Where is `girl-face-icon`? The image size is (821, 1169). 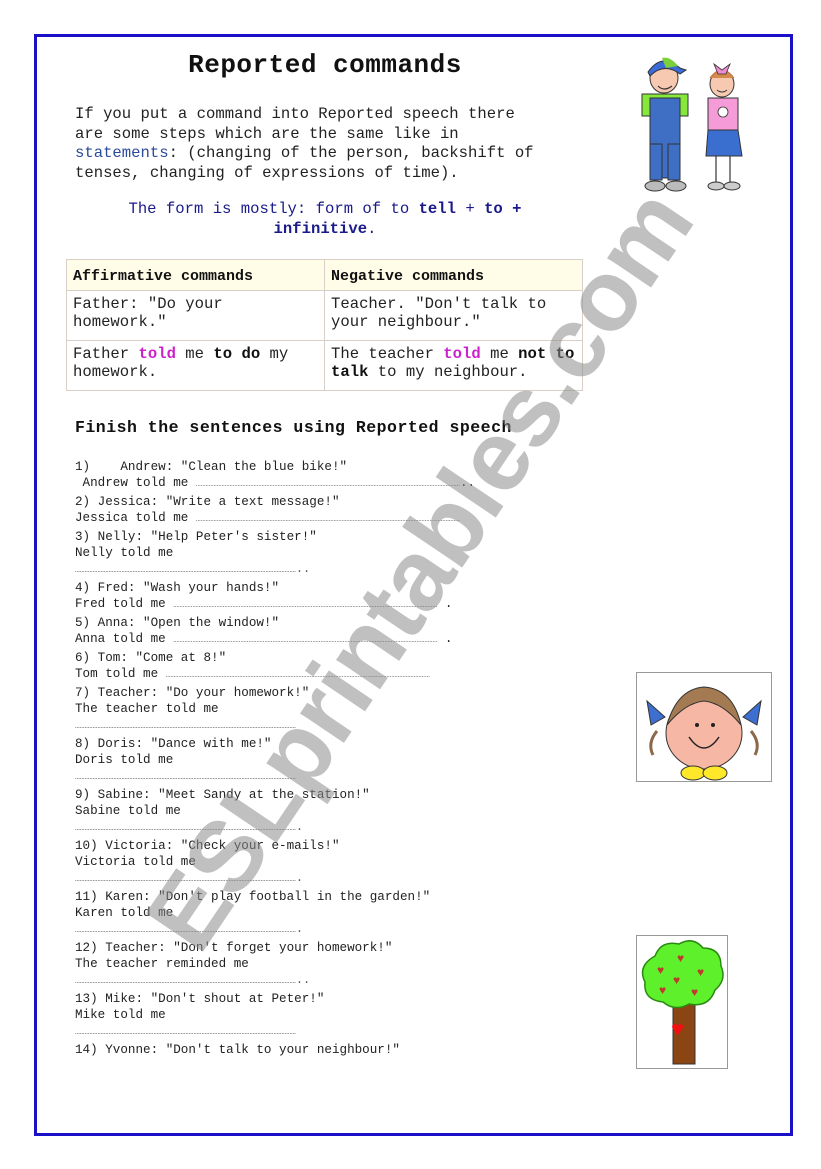 girl-face-icon is located at coordinates (704, 733).